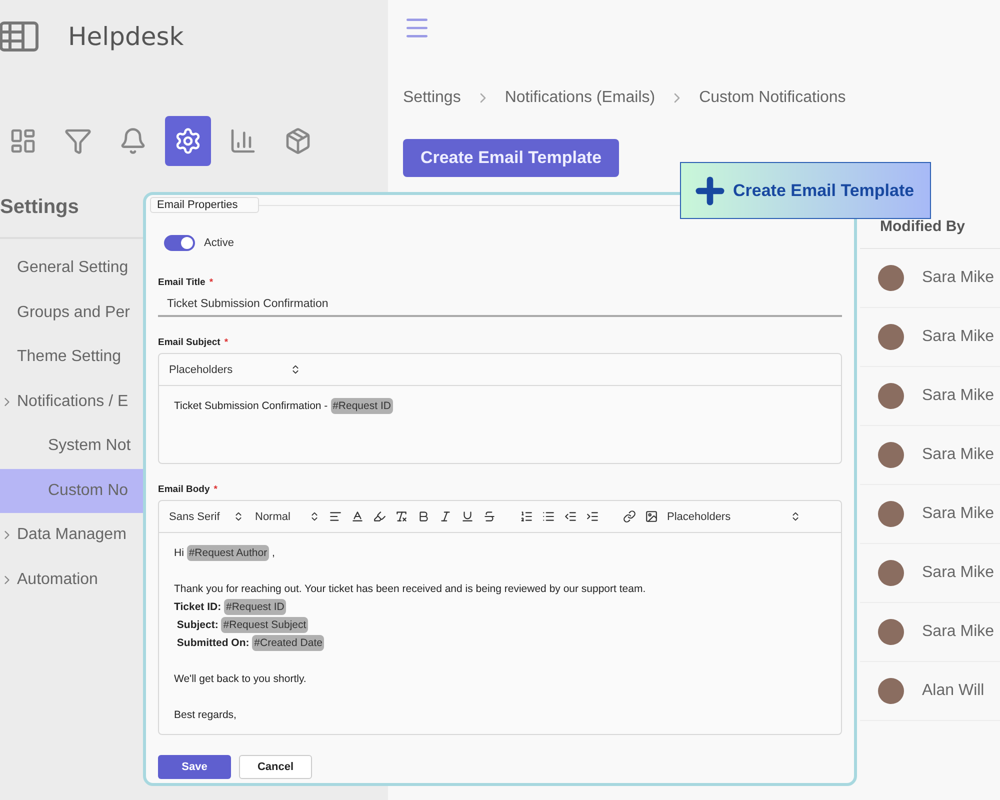  What do you see at coordinates (205, 715) in the screenshot?
I see `body-text: Best regards,` at bounding box center [205, 715].